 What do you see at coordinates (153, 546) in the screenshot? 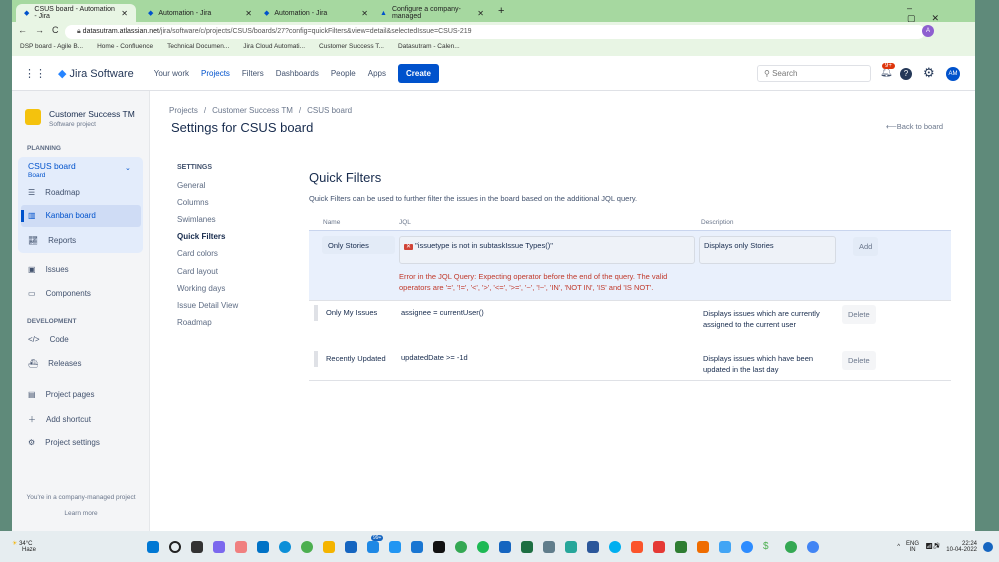
I see `start-icon` at bounding box center [153, 546].